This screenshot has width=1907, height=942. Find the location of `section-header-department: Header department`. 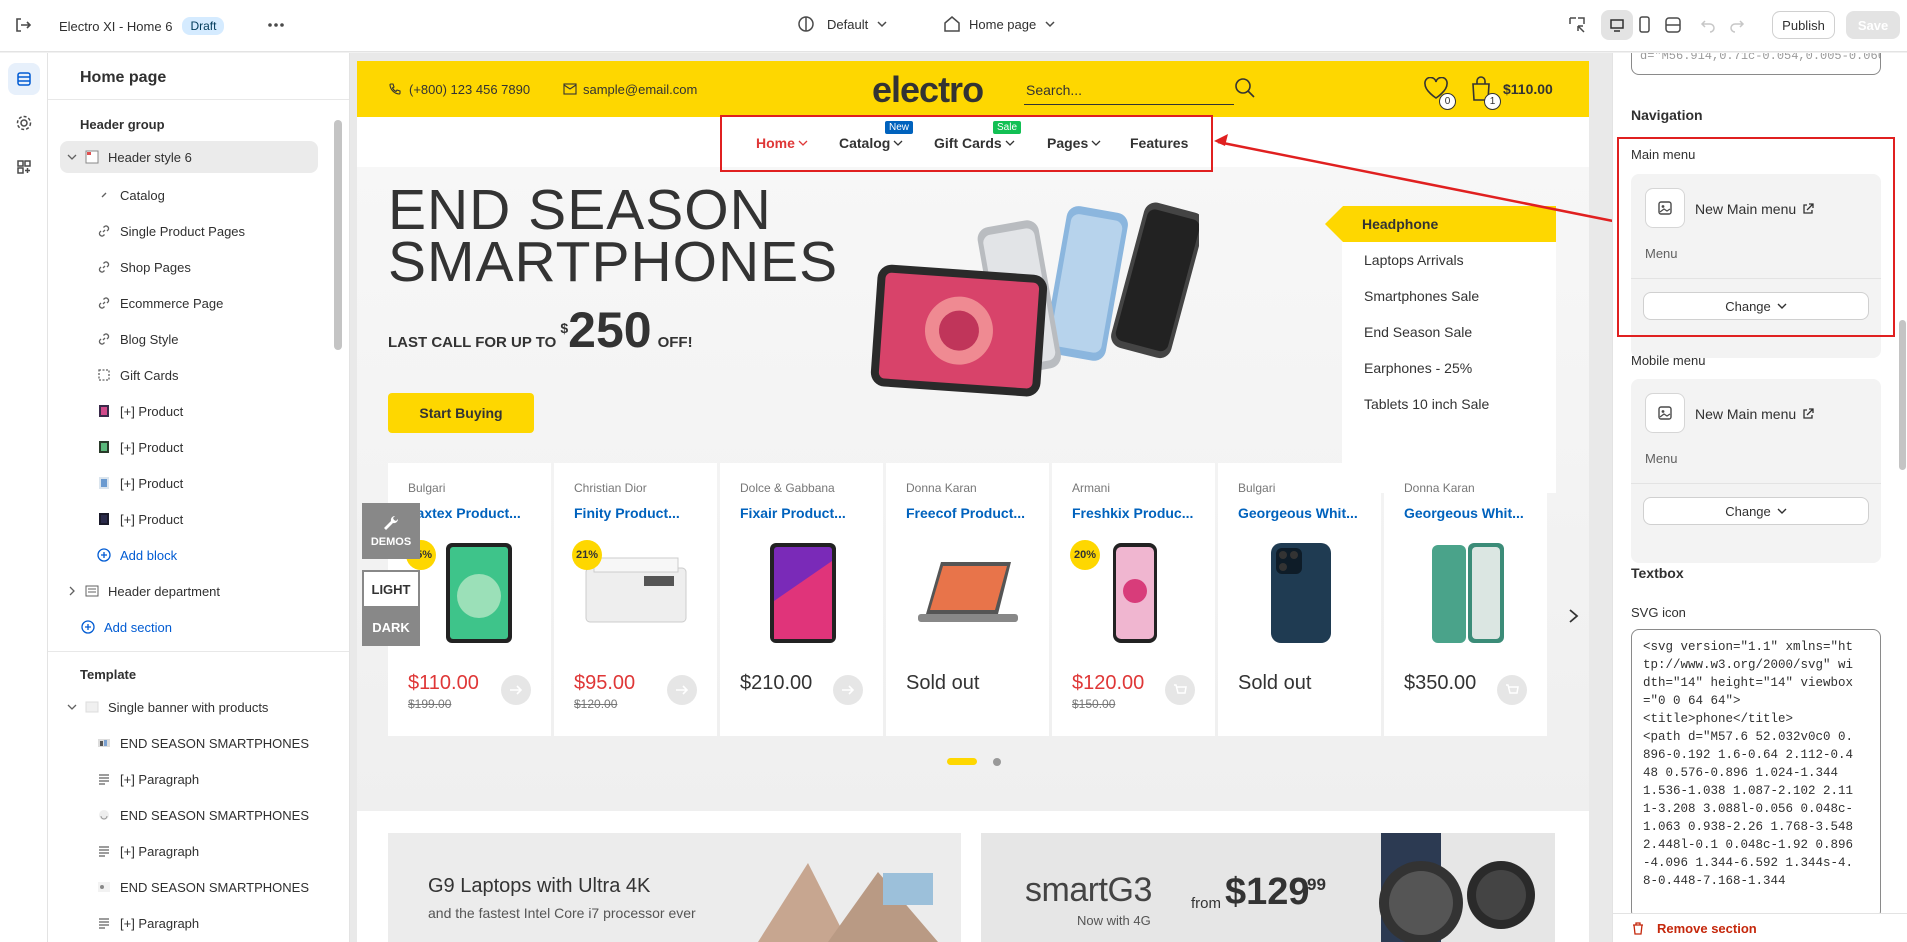

section-header-department: Header department is located at coordinates (204, 591).